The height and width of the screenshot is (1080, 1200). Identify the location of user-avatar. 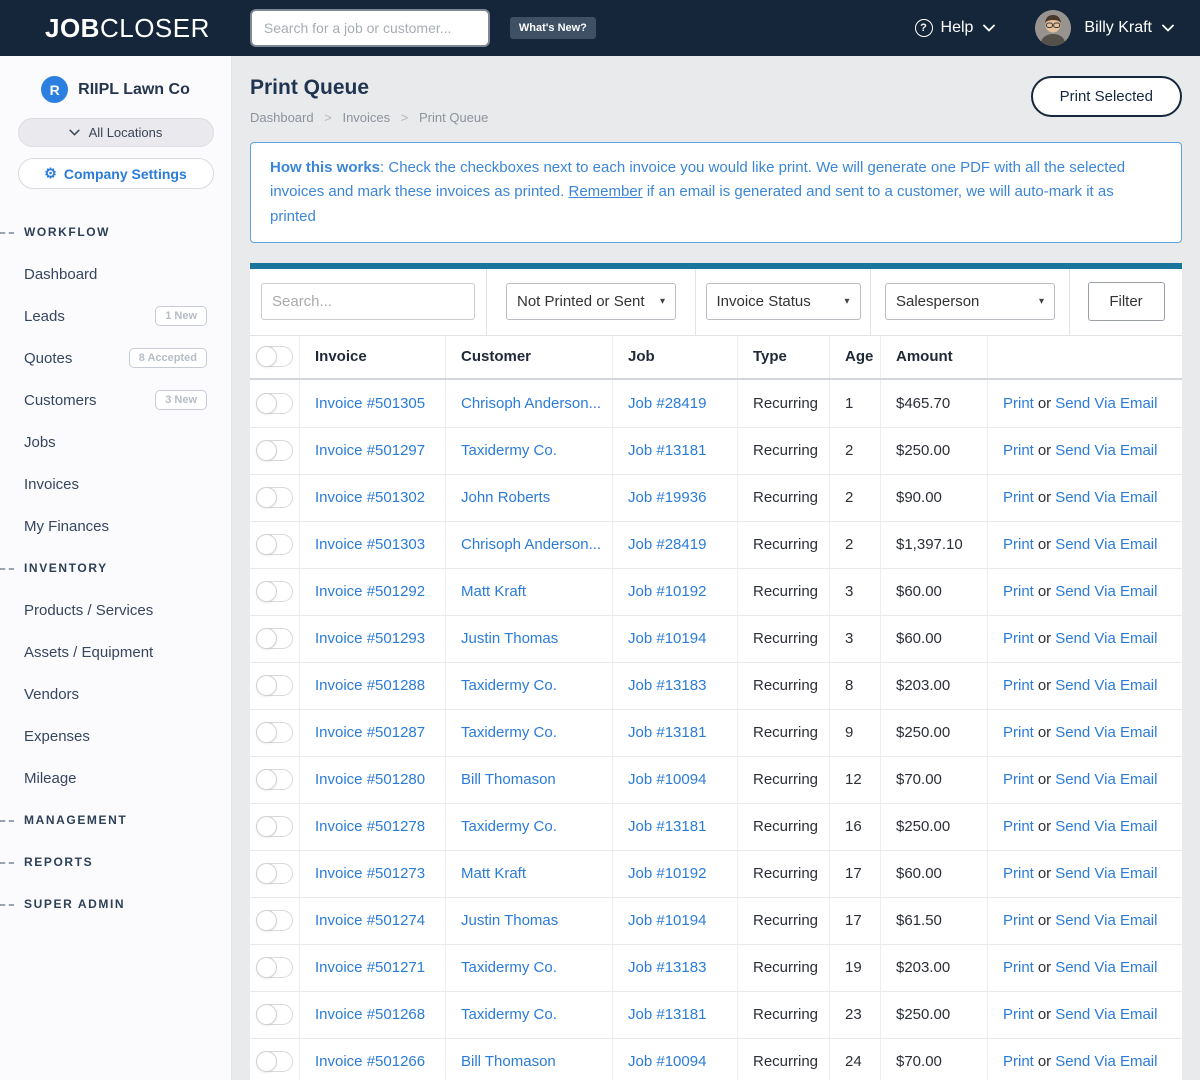
(1053, 28).